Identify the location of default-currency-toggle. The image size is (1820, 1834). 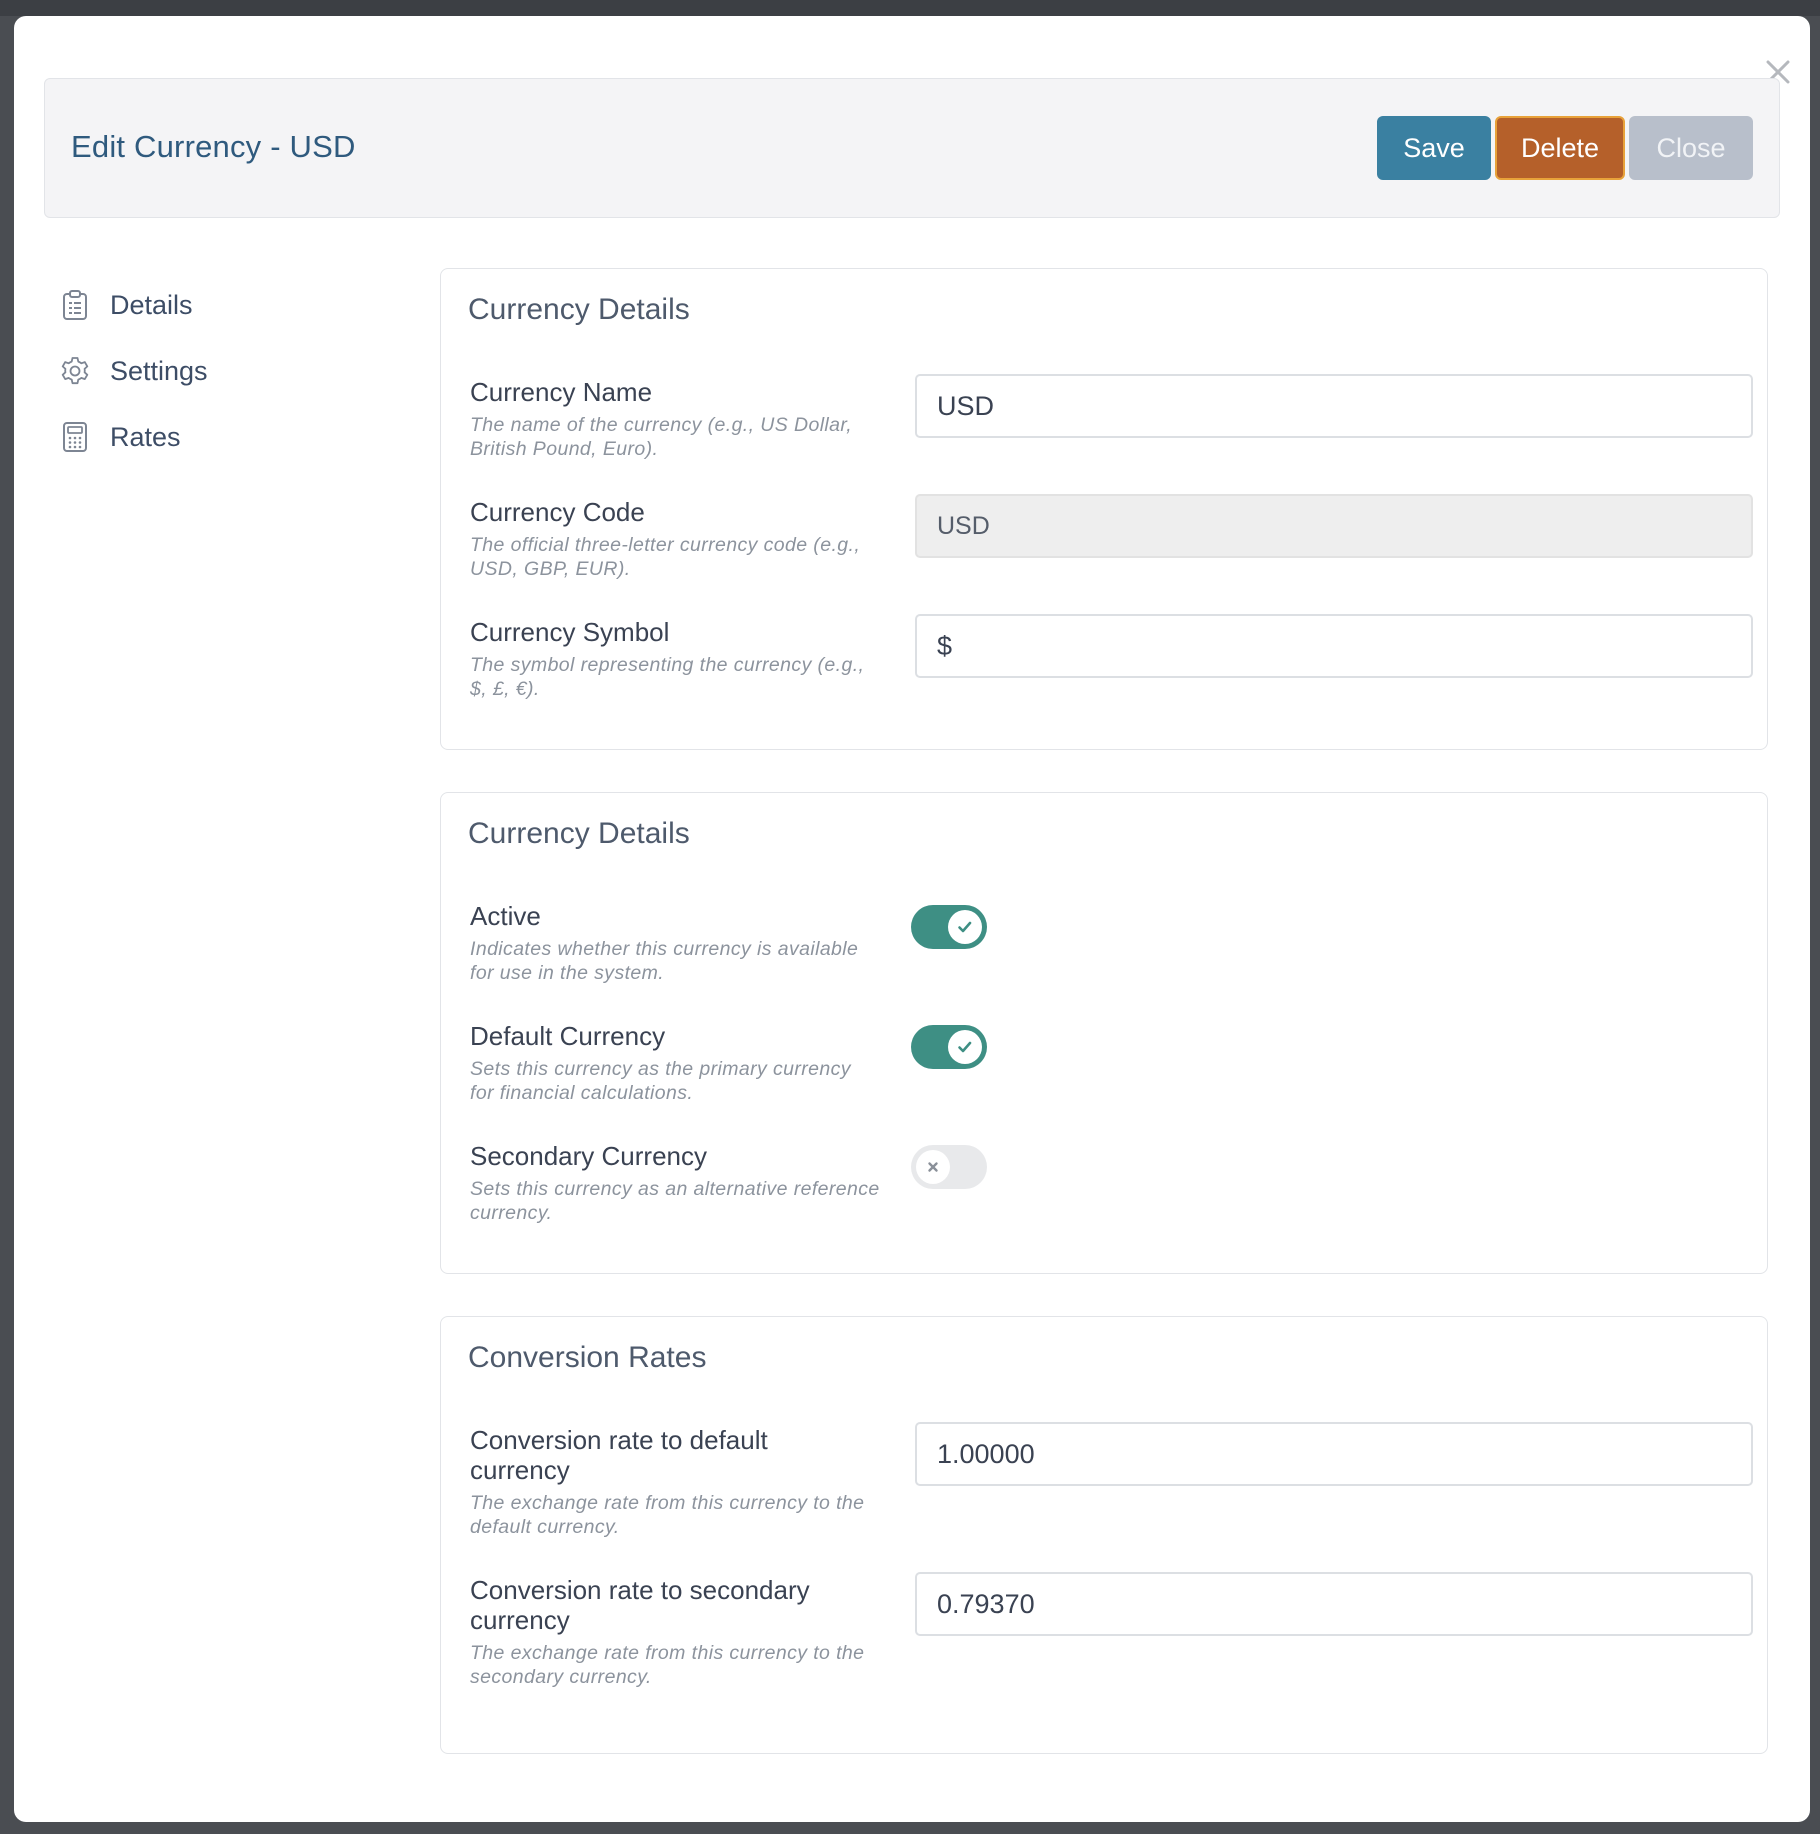
(949, 1047).